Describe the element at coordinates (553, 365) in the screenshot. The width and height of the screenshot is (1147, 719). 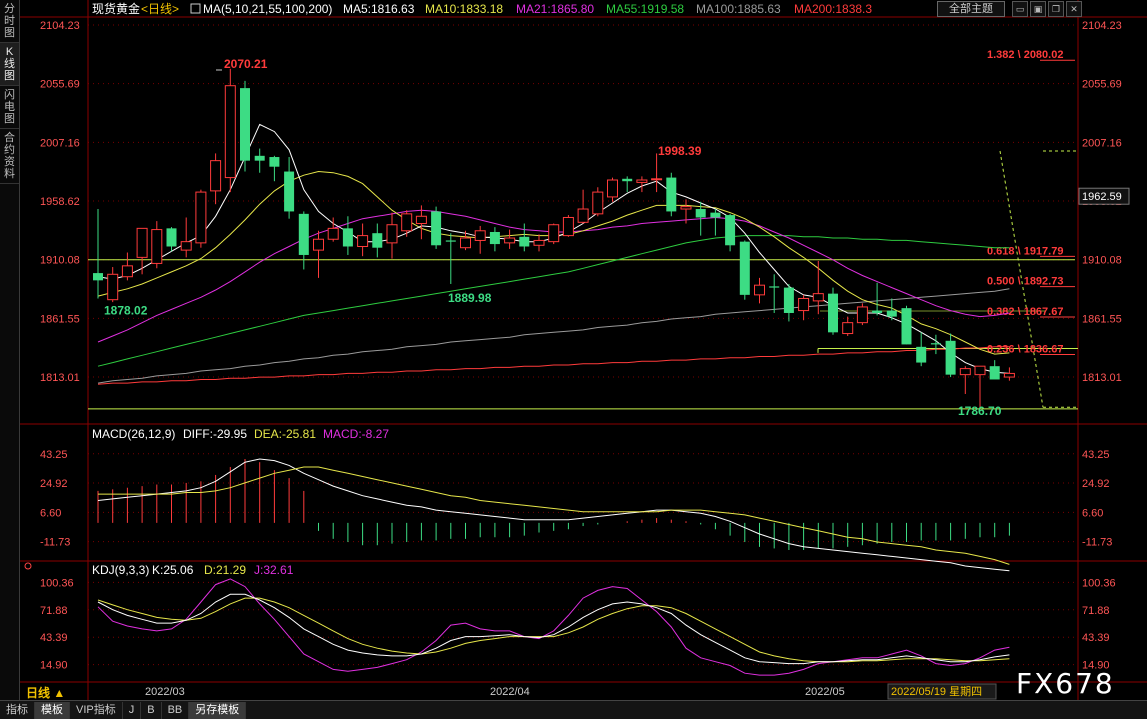
I see `ma200-line` at that location.